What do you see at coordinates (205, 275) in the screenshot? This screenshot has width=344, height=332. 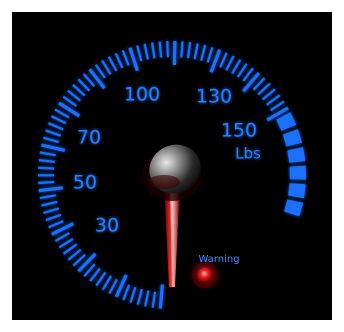 I see `warning-light-icon` at bounding box center [205, 275].